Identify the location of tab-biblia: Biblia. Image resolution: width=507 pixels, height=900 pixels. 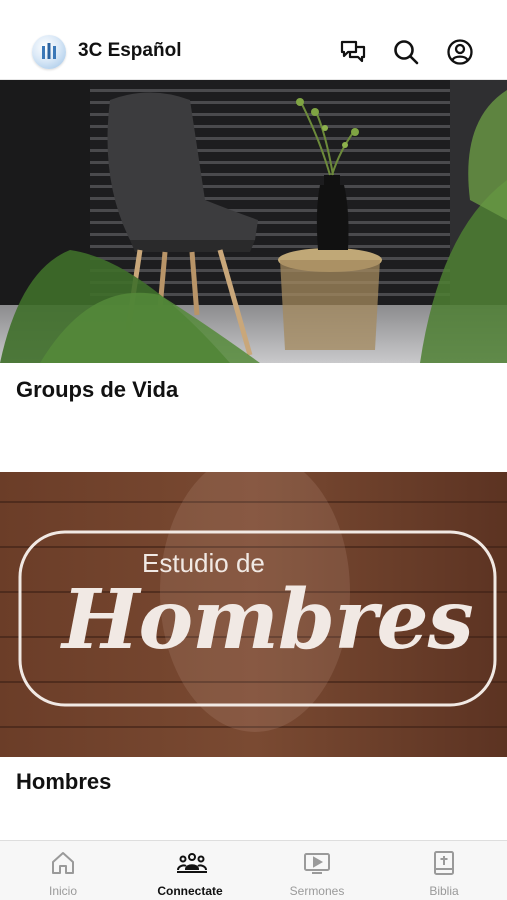
(444, 870).